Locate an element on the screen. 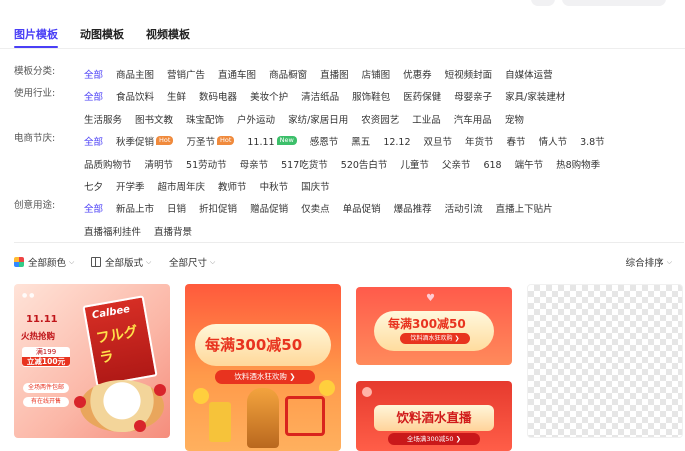 The image size is (685, 451). filter-option-festival: 超市周年庆 is located at coordinates (182, 186).